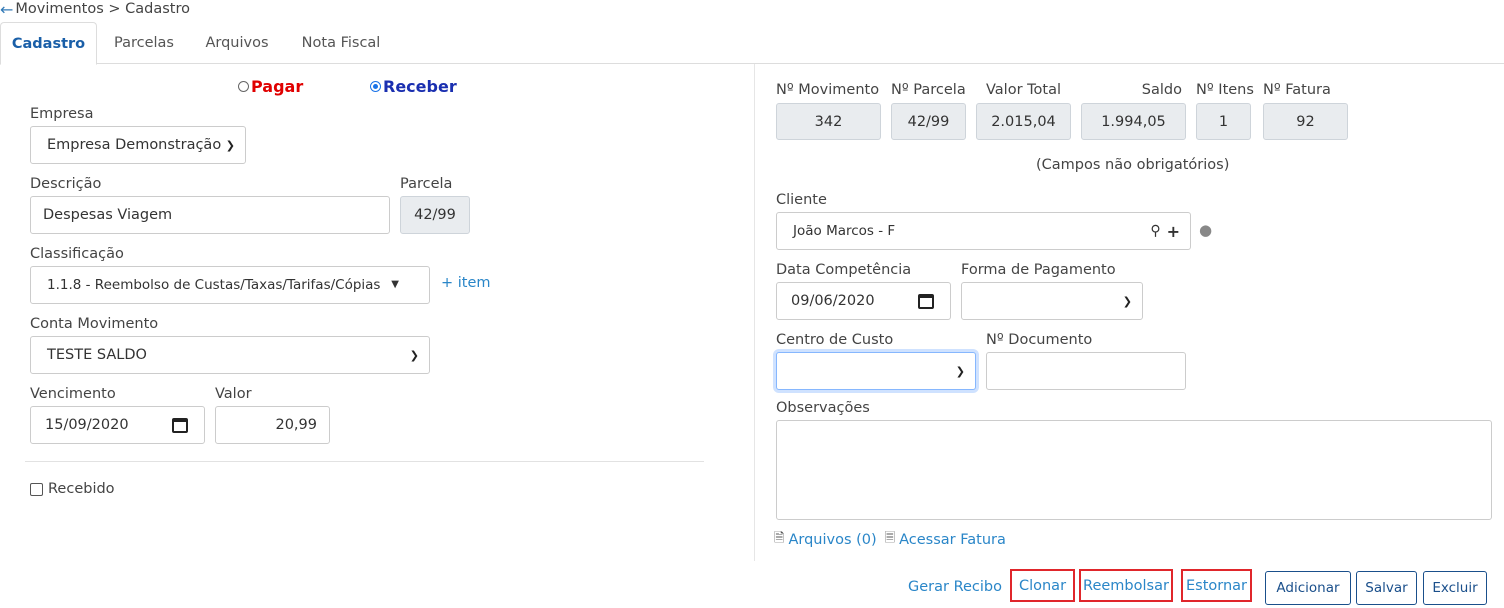 The width and height of the screenshot is (1504, 608). I want to click on acessar-fatura-link: Acessar Fatura, so click(952, 540).